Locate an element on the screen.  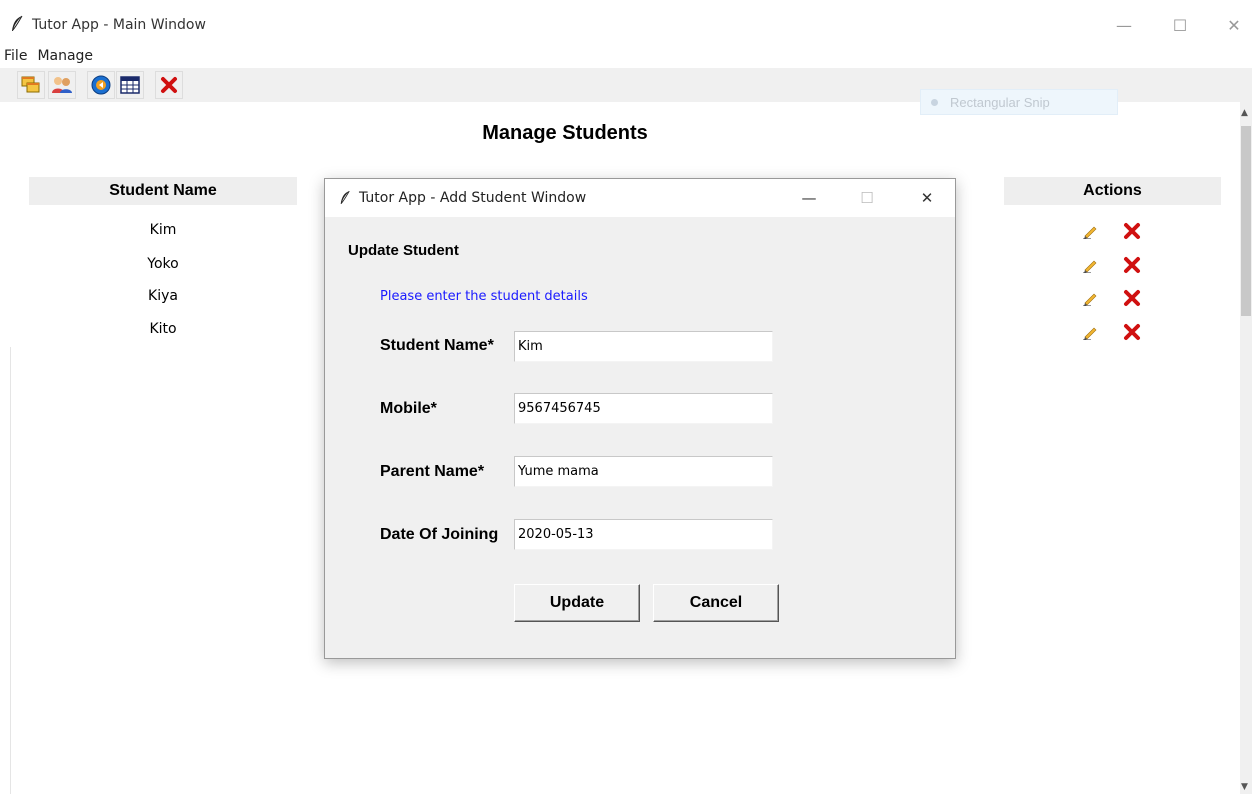
column-header-student-name: Student Name is located at coordinates (163, 191).